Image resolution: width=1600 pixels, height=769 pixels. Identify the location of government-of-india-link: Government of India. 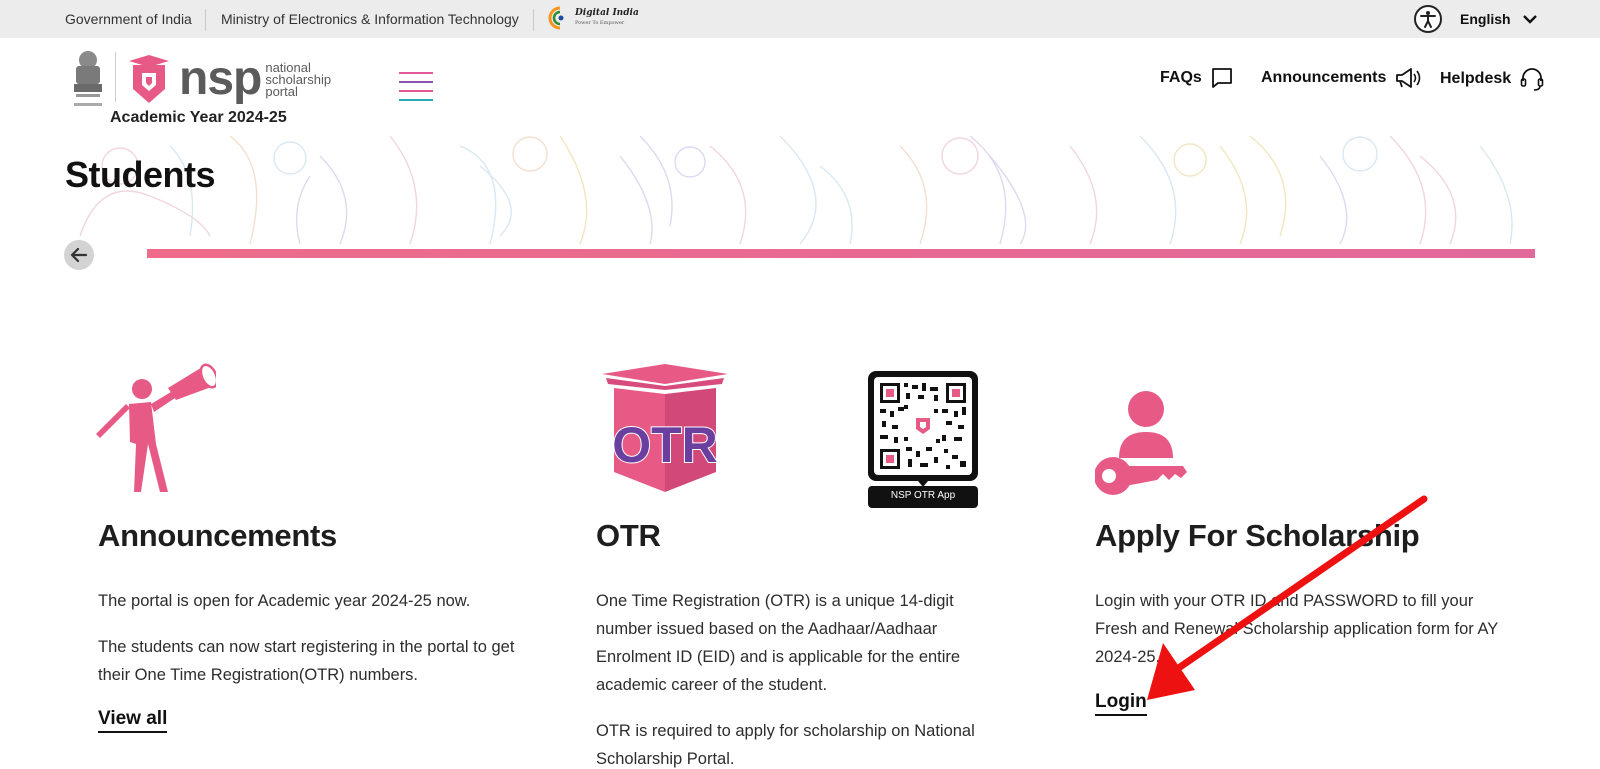
(128, 19).